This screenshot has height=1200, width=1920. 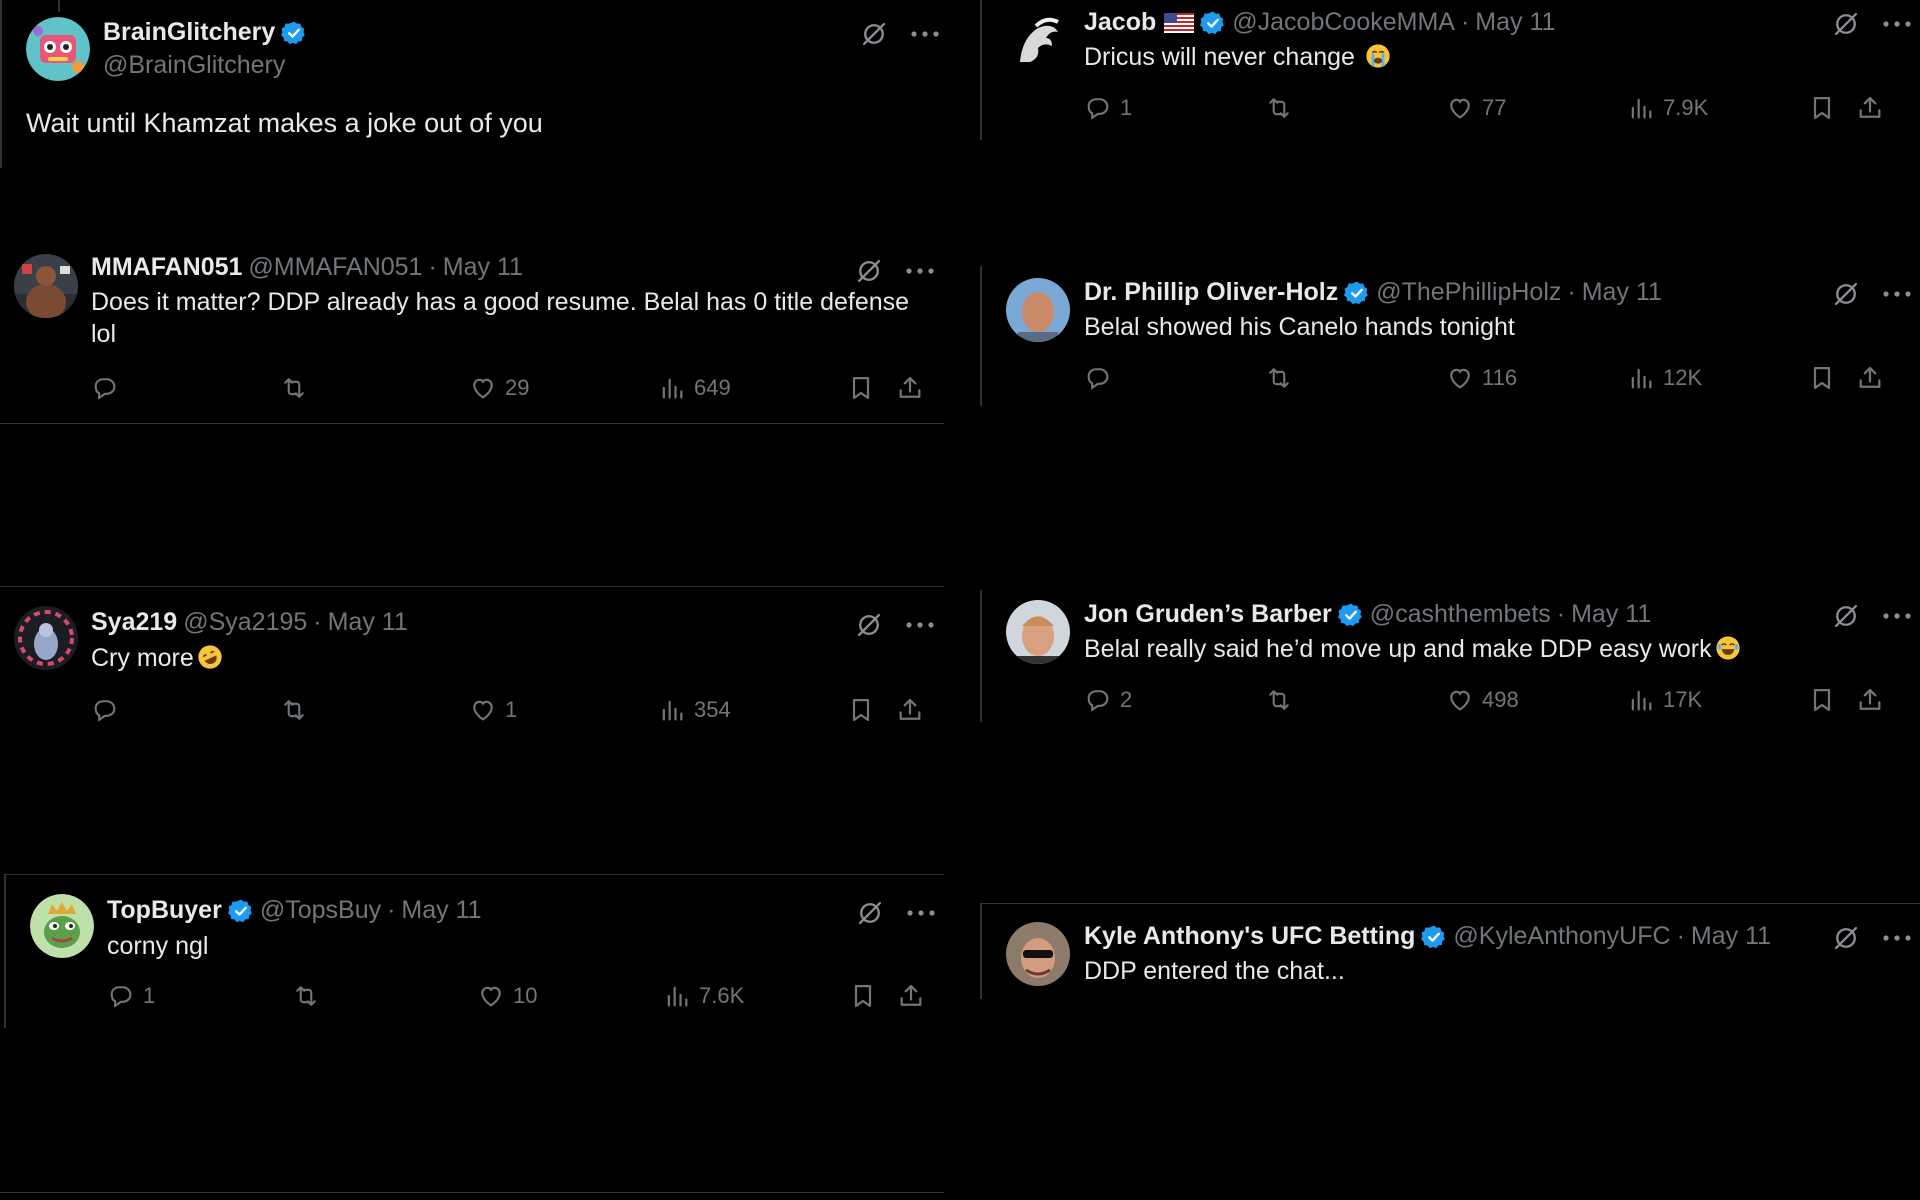 I want to click on like-button: 1, so click(x=493, y=710).